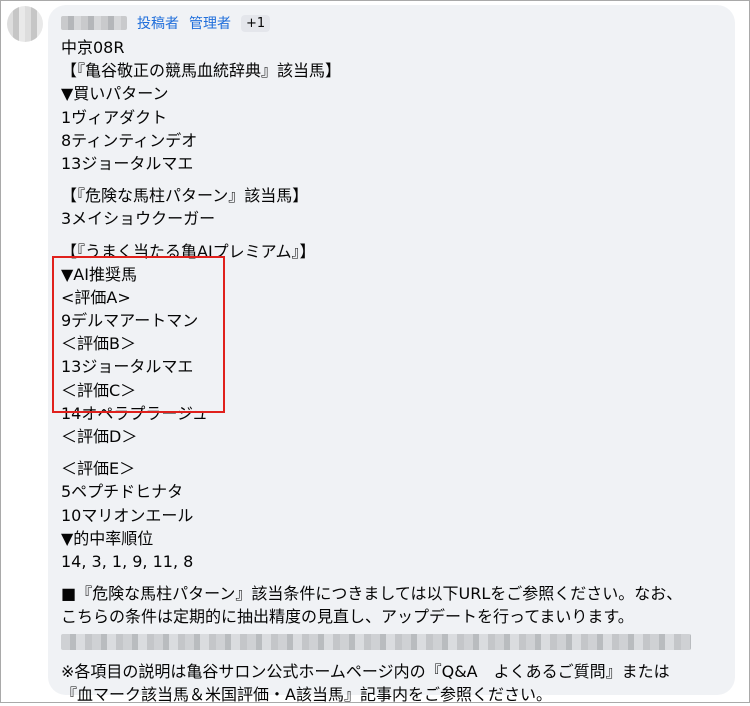 The height and width of the screenshot is (706, 750). What do you see at coordinates (372, 594) in the screenshot?
I see `notice-line: ■『危険な馬柱パターン』該当条件につきましては以下URLをご参照ください。なお、` at bounding box center [372, 594].